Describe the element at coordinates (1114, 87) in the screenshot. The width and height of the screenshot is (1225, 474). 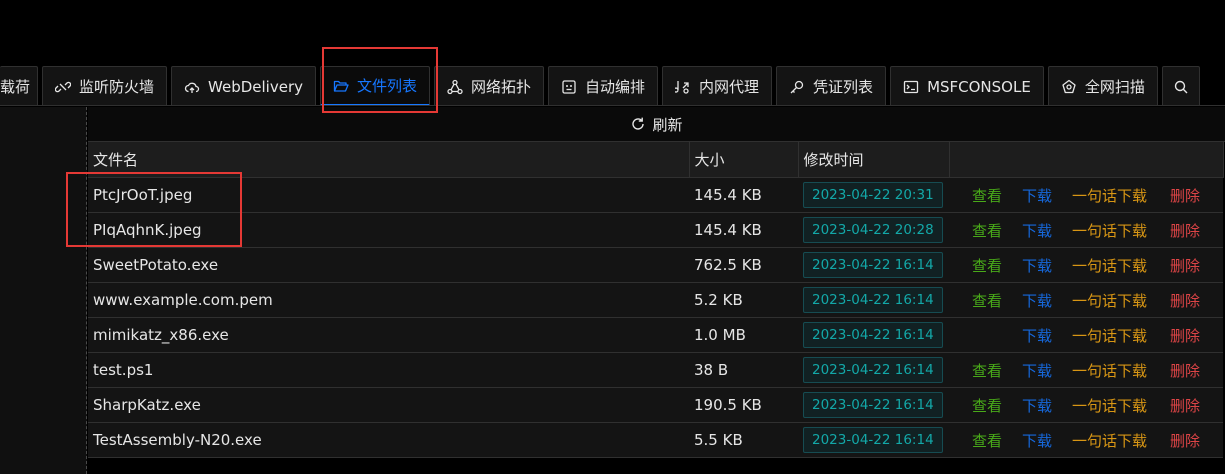
I see `tab-label: 全网扫描` at that location.